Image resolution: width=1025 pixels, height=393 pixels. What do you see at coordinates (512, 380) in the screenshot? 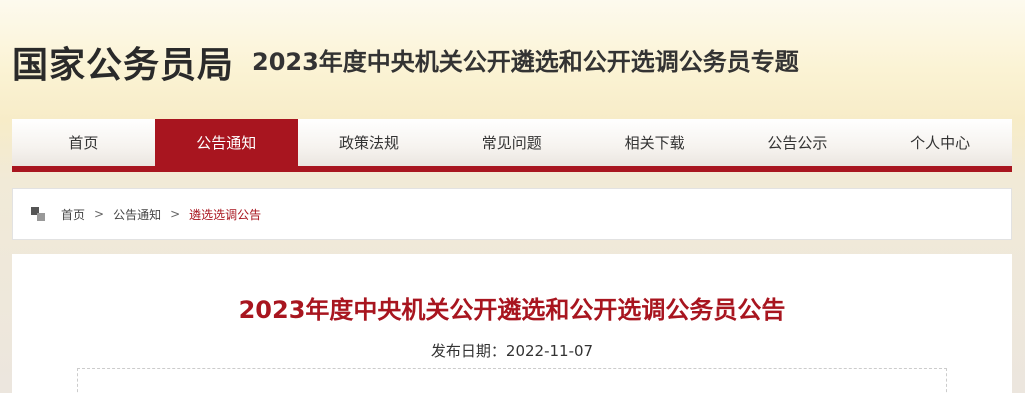
I see `article-body-frame` at bounding box center [512, 380].